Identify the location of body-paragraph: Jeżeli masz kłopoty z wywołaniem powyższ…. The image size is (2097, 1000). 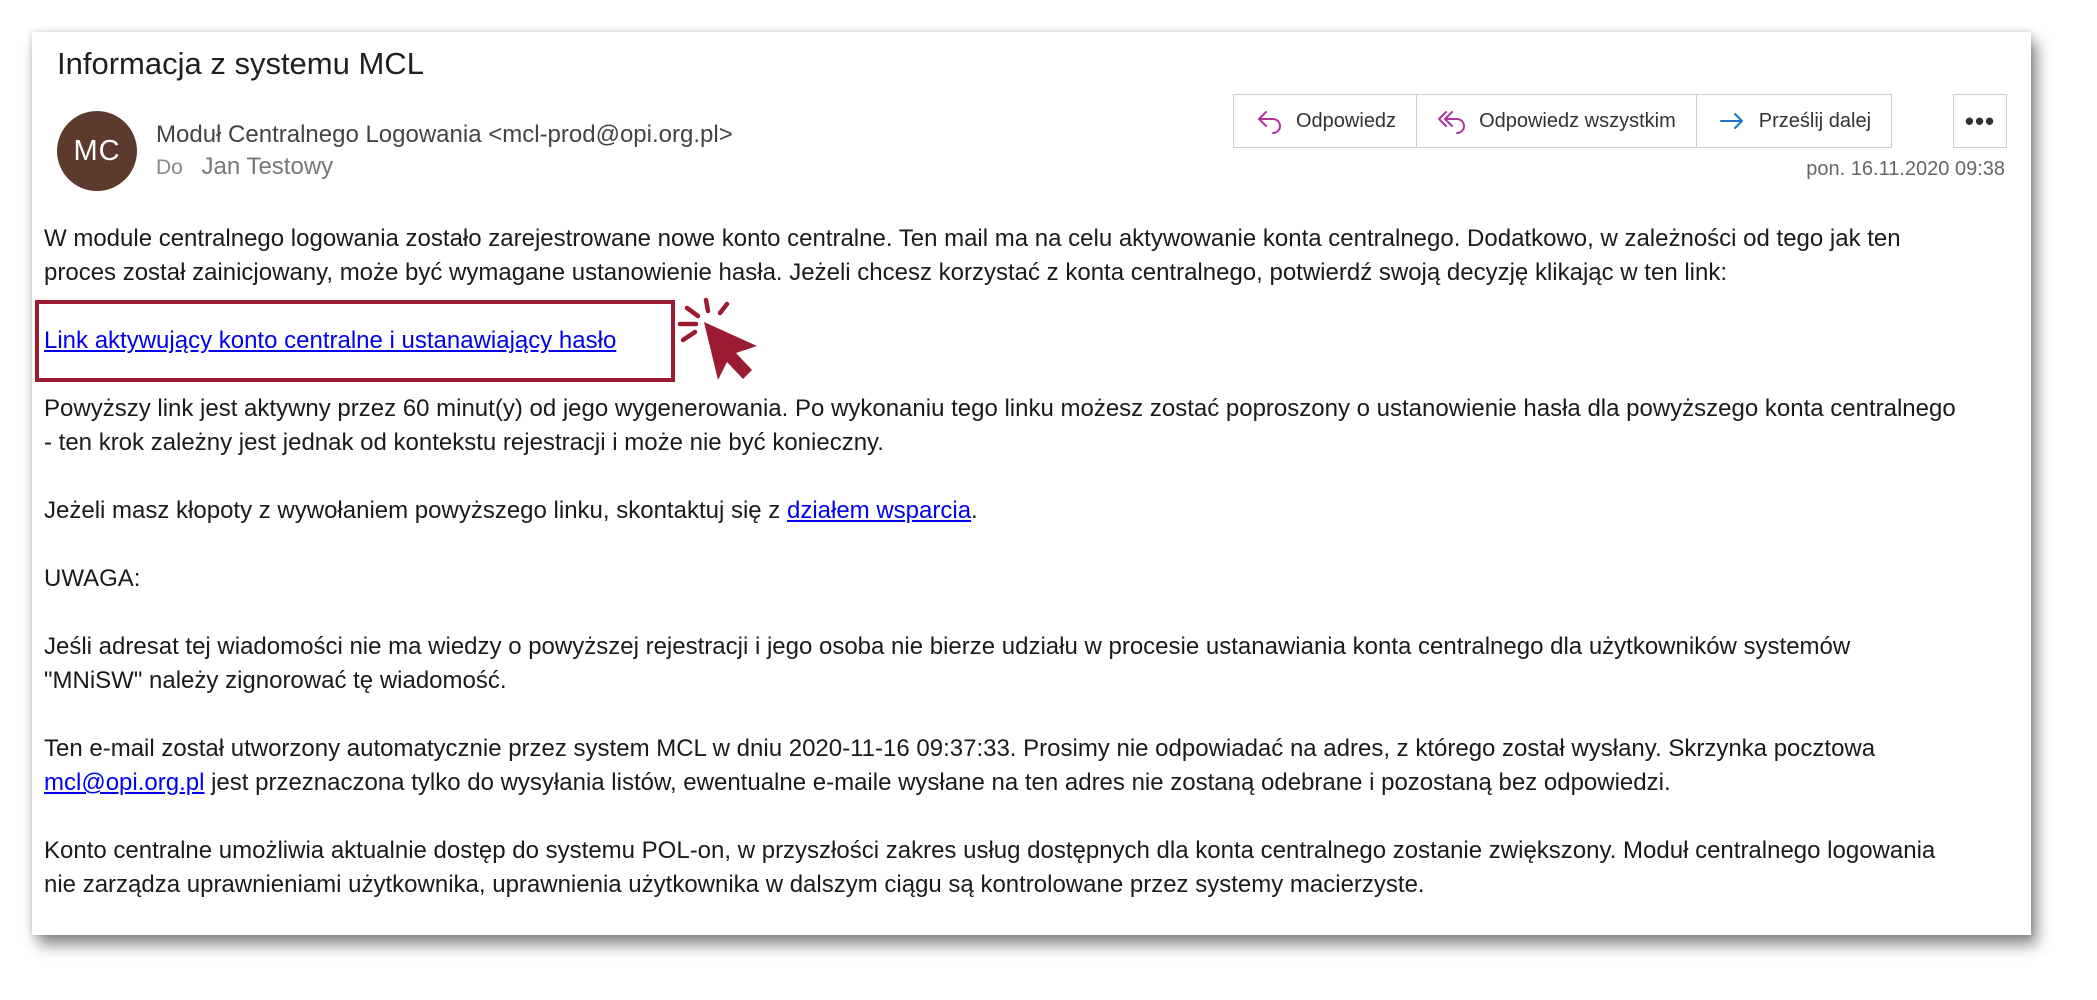
(1031, 511).